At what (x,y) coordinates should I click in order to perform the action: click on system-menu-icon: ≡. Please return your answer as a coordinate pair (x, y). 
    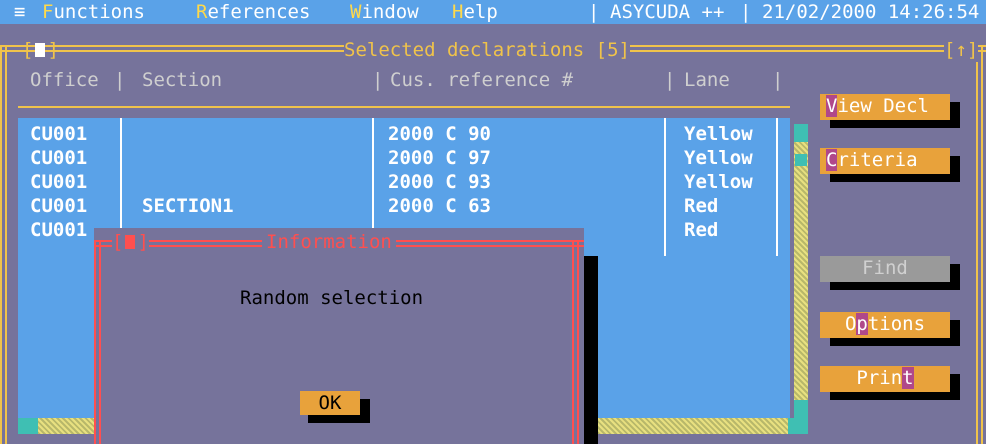
    Looking at the image, I should click on (19, 12).